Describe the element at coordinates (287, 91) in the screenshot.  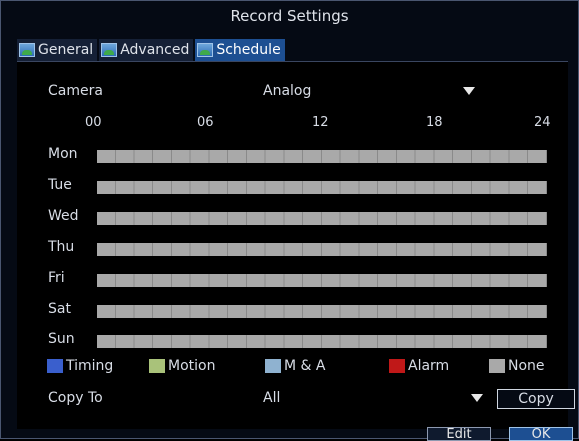
I see `camera-select: Analog` at that location.